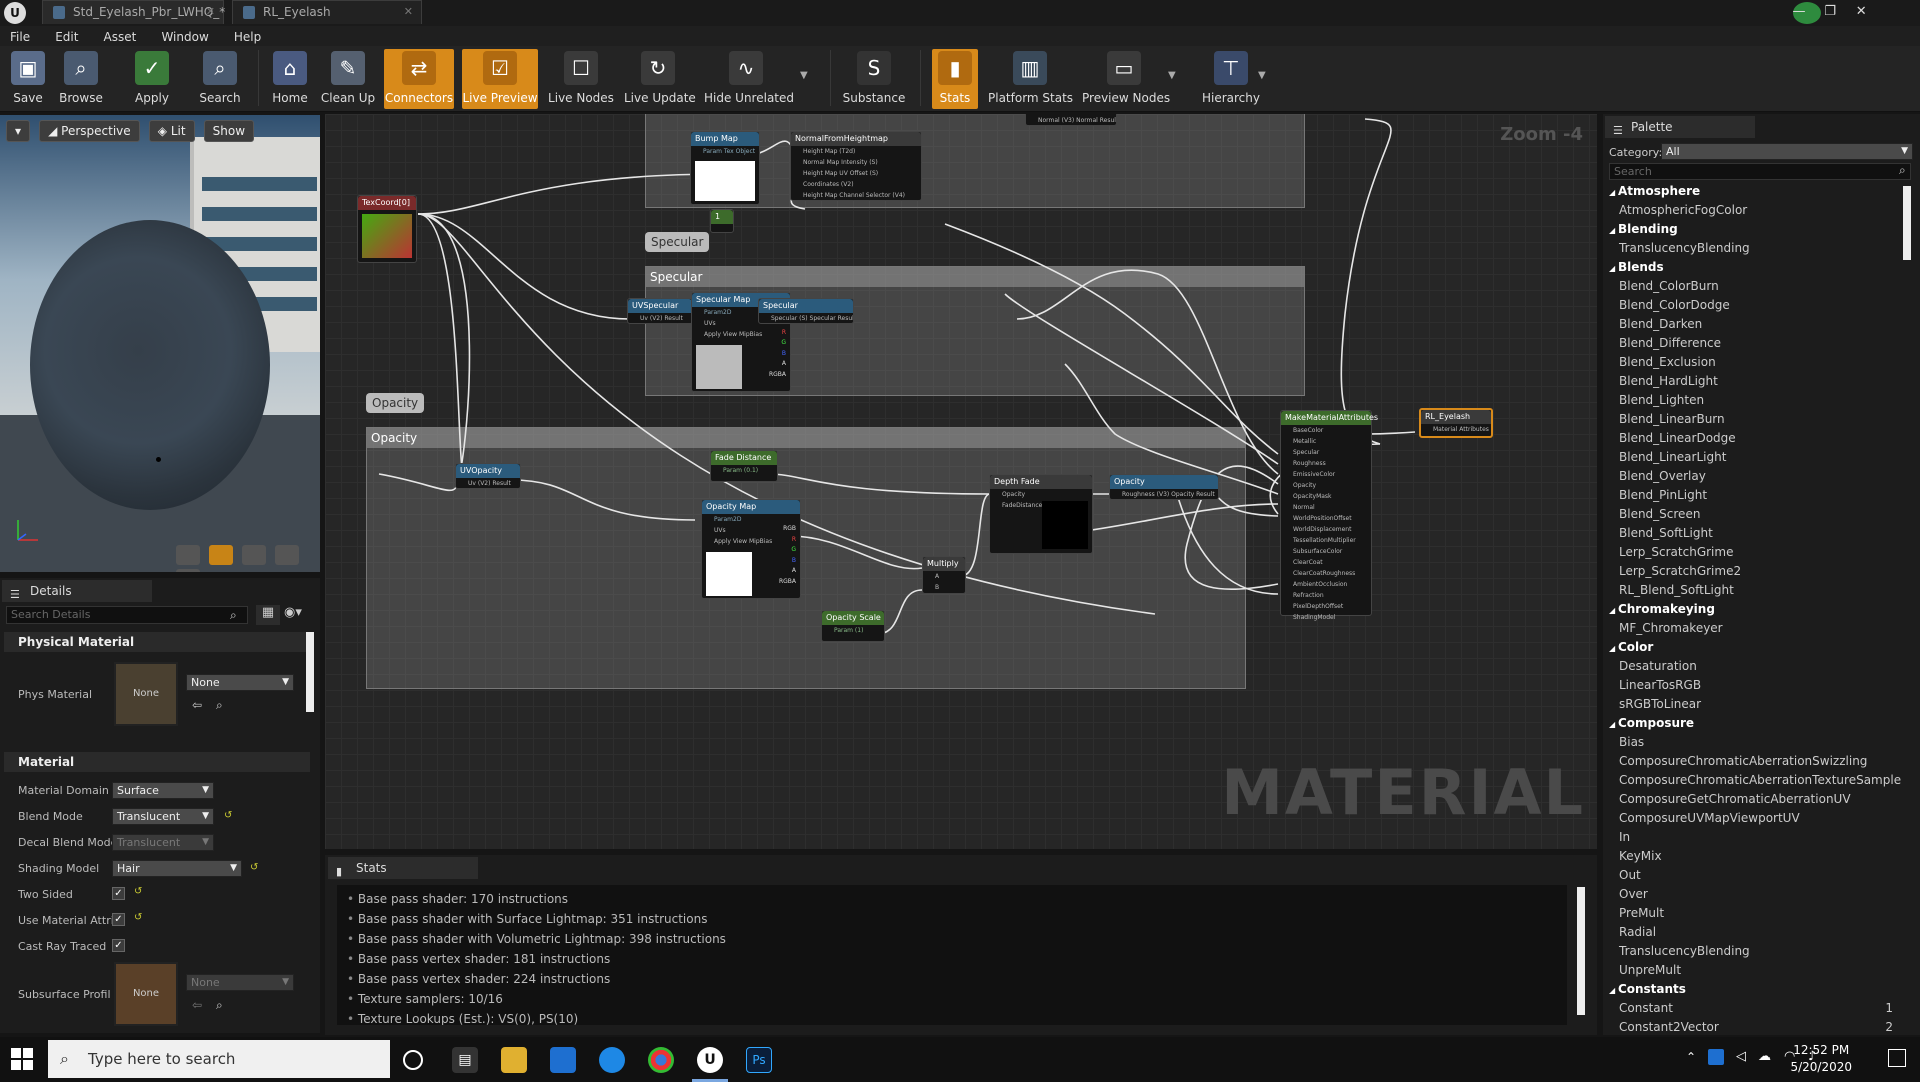 This screenshot has height=1082, width=1920. Describe the element at coordinates (163, 816) in the screenshot. I see `blend-mode-dropdown: Translucent ▼` at that location.